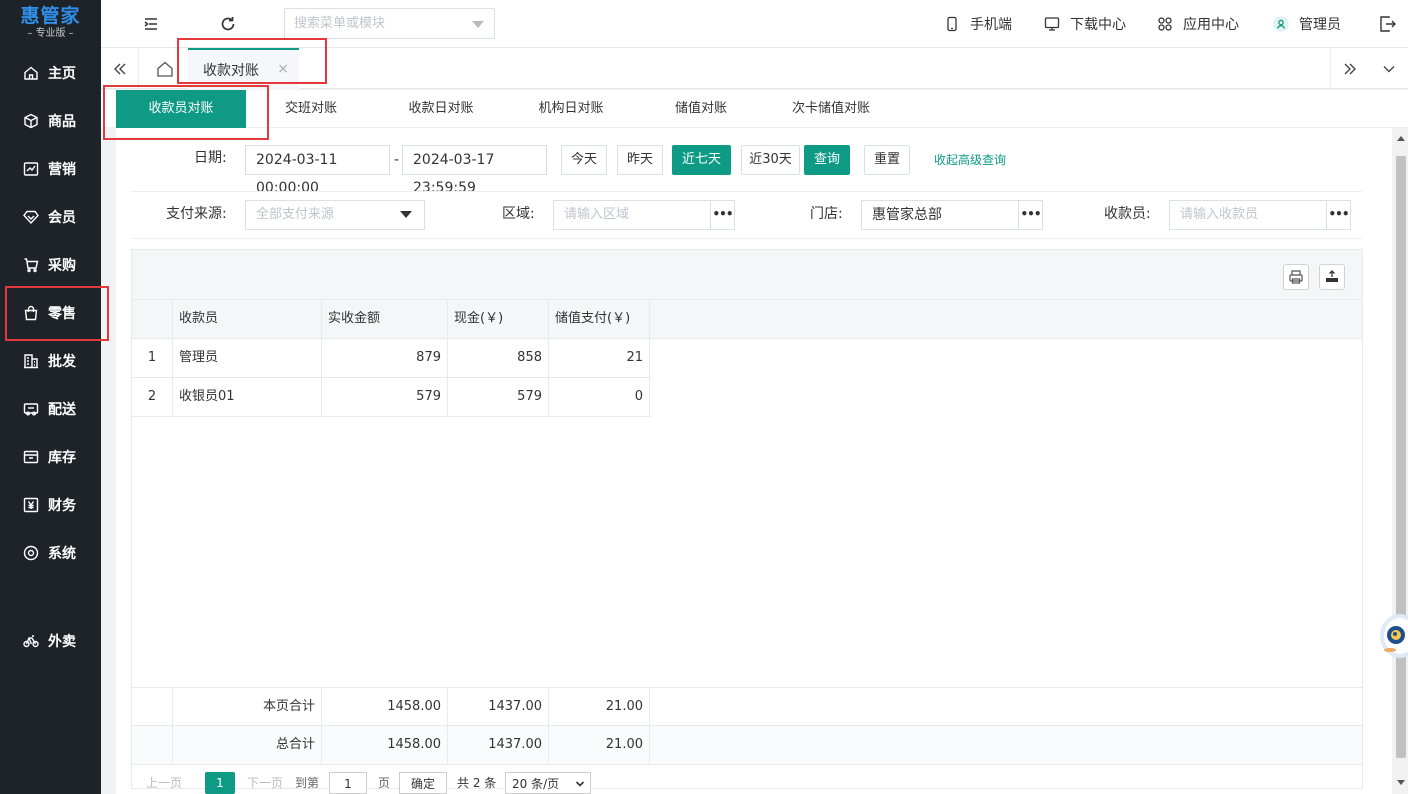 This screenshot has width=1408, height=794. I want to click on date-end-input: 2024-03-17 23:59:59, so click(474, 170).